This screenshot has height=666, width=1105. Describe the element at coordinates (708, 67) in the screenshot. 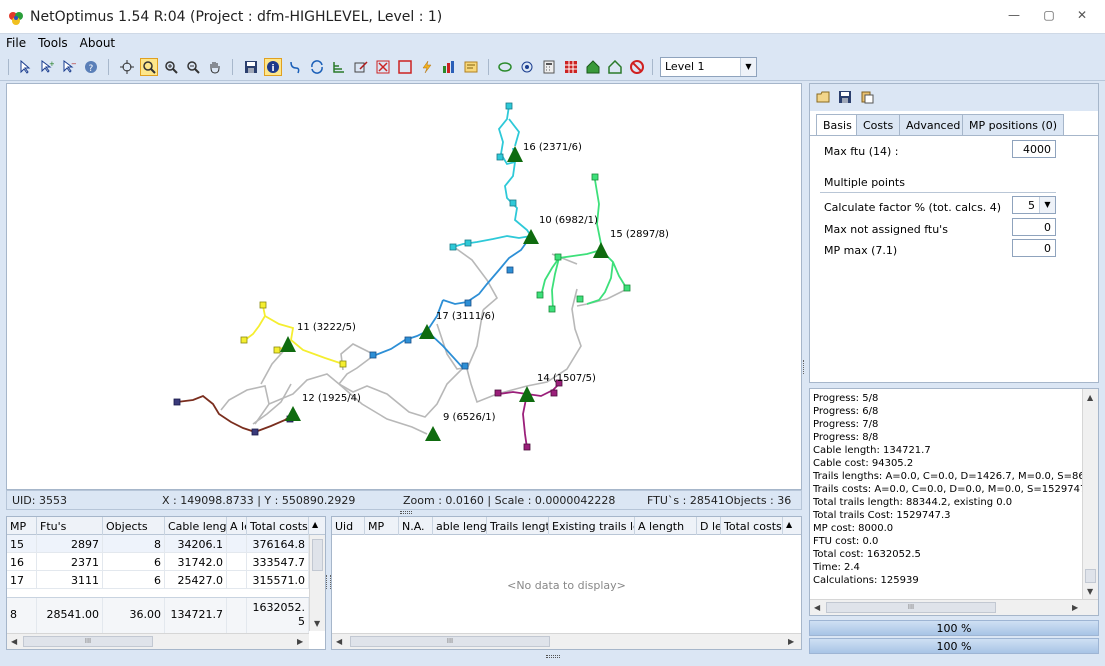

I see `level-select: Level 1 ▼` at that location.